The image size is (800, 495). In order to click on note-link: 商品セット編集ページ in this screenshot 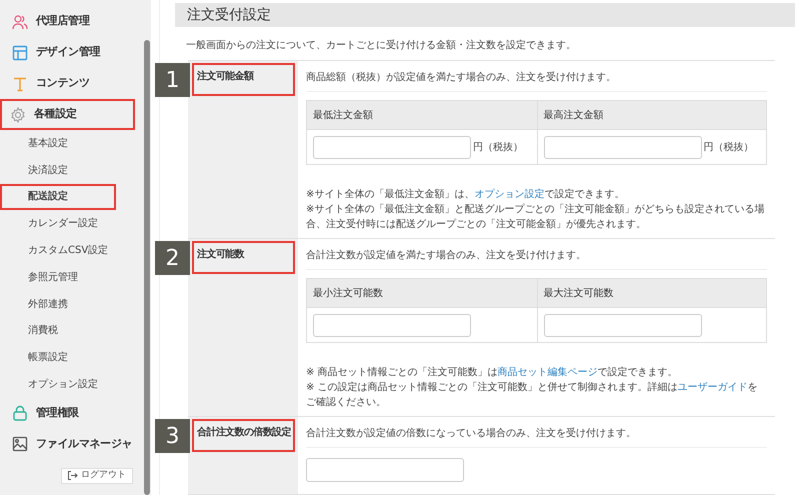, I will do `click(548, 372)`.